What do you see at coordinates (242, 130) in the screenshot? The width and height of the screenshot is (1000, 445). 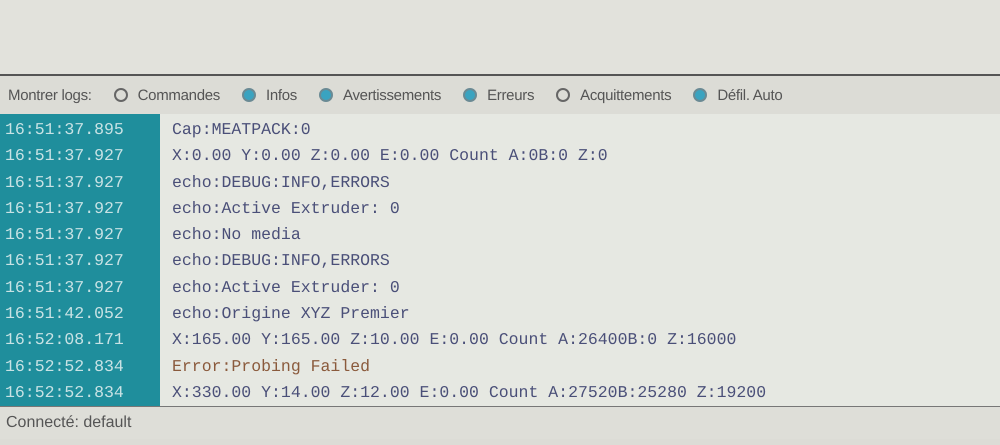 I see `log-message: Cap:MEATPACK:0` at bounding box center [242, 130].